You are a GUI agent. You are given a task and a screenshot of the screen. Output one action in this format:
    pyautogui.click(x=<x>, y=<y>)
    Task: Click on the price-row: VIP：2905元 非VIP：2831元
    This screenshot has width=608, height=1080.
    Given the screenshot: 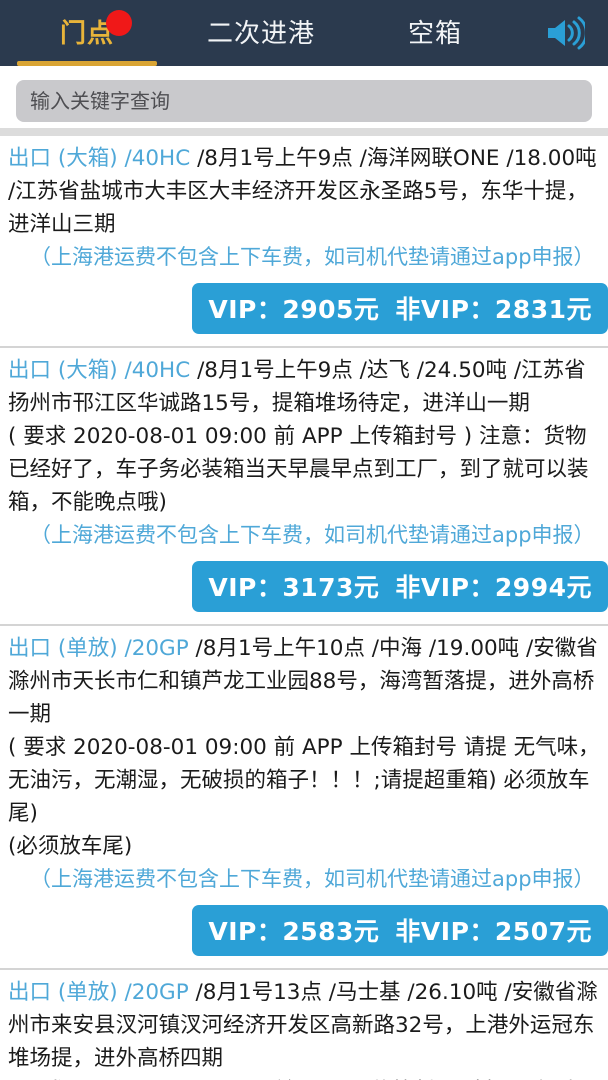 What is the action you would take?
    pyautogui.click(x=308, y=307)
    